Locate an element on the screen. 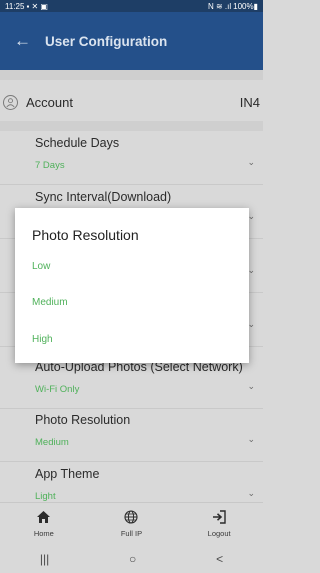 This screenshot has width=320, height=573. option-medium: Medium is located at coordinates (50, 302).